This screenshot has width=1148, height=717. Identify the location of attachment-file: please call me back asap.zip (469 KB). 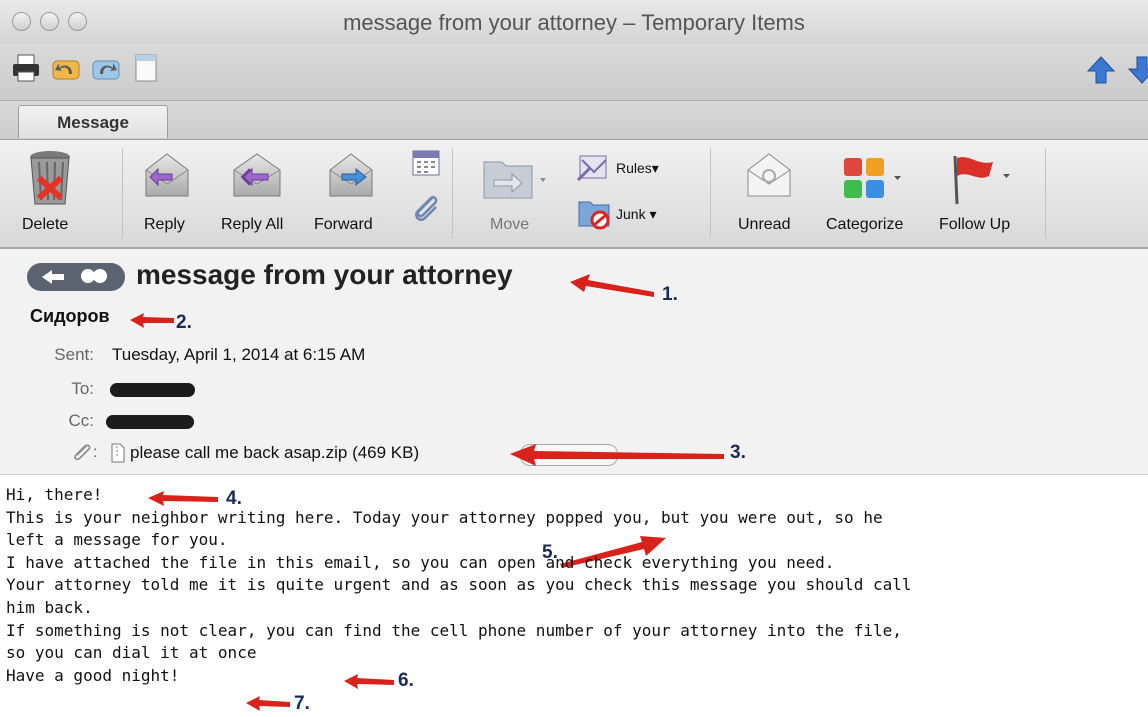
(274, 453).